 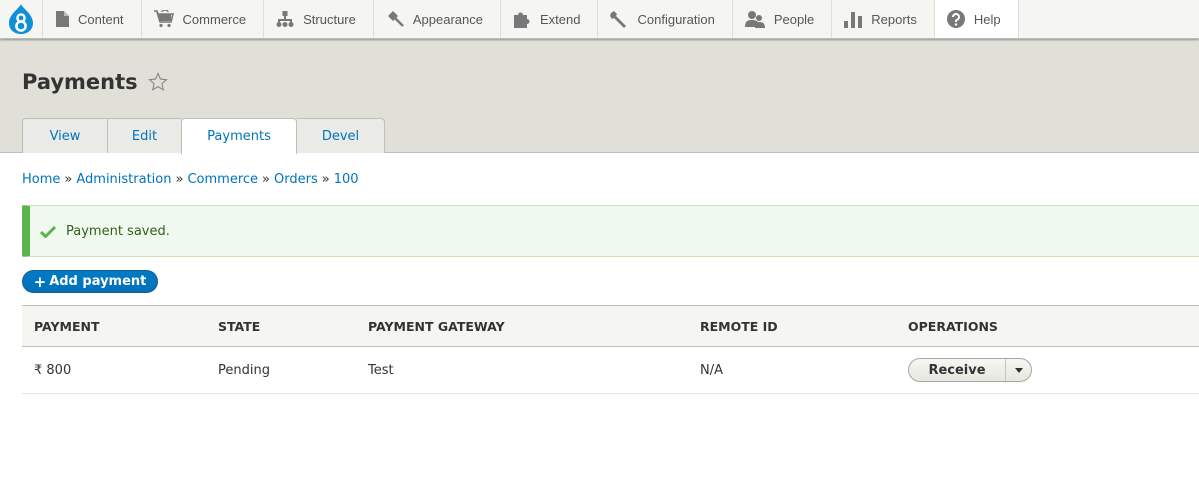 I want to click on breadcrumb-order-100: 100, so click(x=346, y=179).